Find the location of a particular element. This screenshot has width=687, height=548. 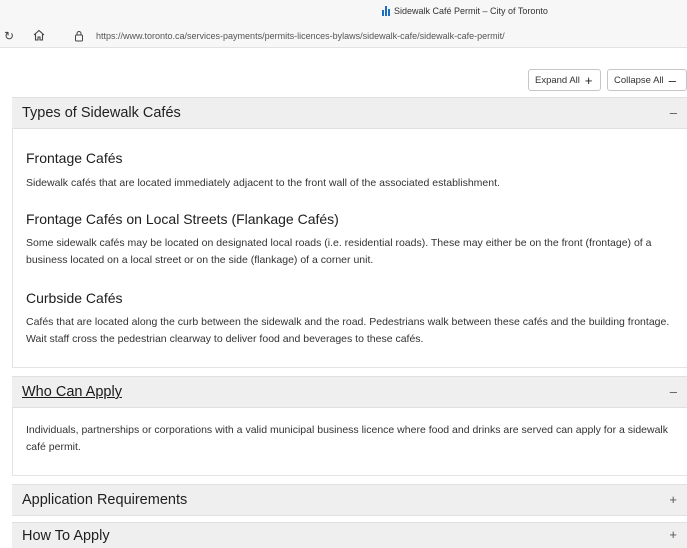

subheading-curbside-cafes: Curbside Cafés is located at coordinates (74, 298).